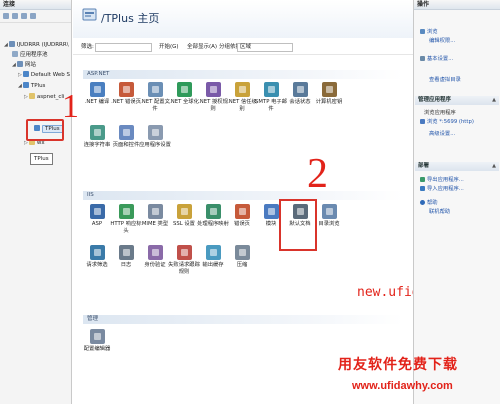 This screenshot has height=404, width=500. What do you see at coordinates (155, 257) in the screenshot?
I see `feature-item: 身份验证` at bounding box center [155, 257].